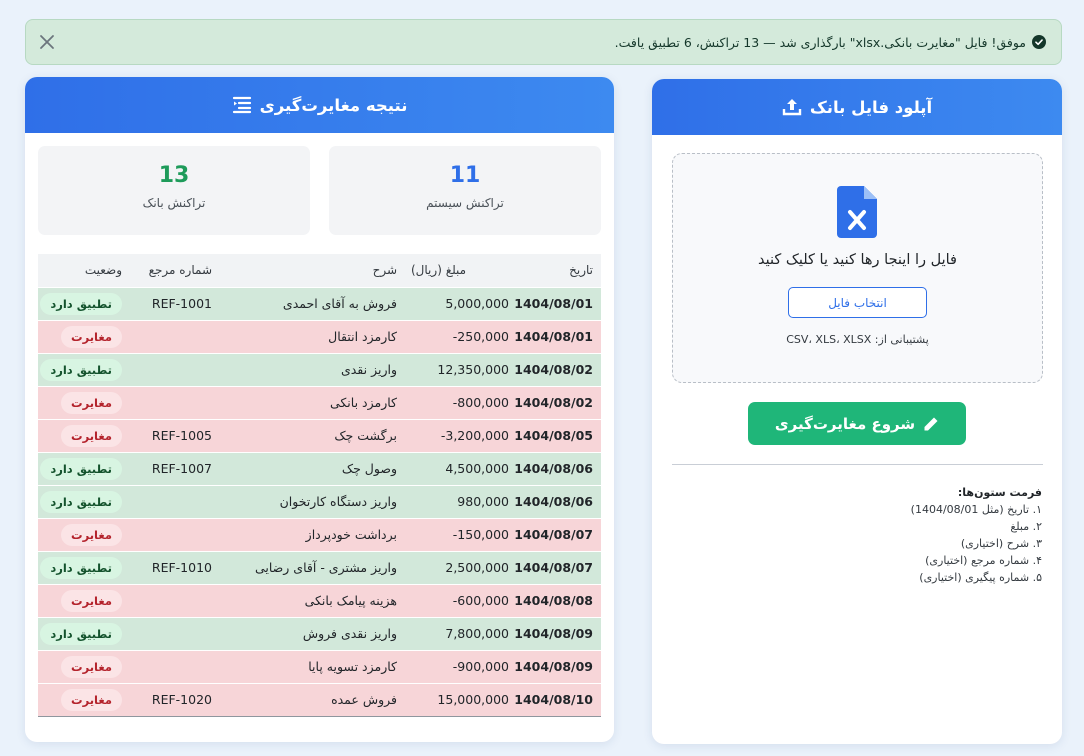 The image size is (1084, 756). I want to click on reference-cell: REF-1020, so click(181, 700).